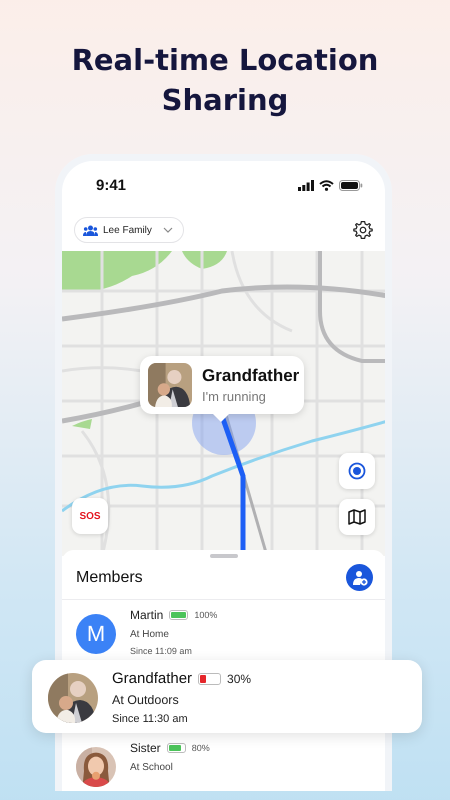 This screenshot has width=450, height=800. What do you see at coordinates (109, 577) in the screenshot?
I see `members-title: Members` at bounding box center [109, 577].